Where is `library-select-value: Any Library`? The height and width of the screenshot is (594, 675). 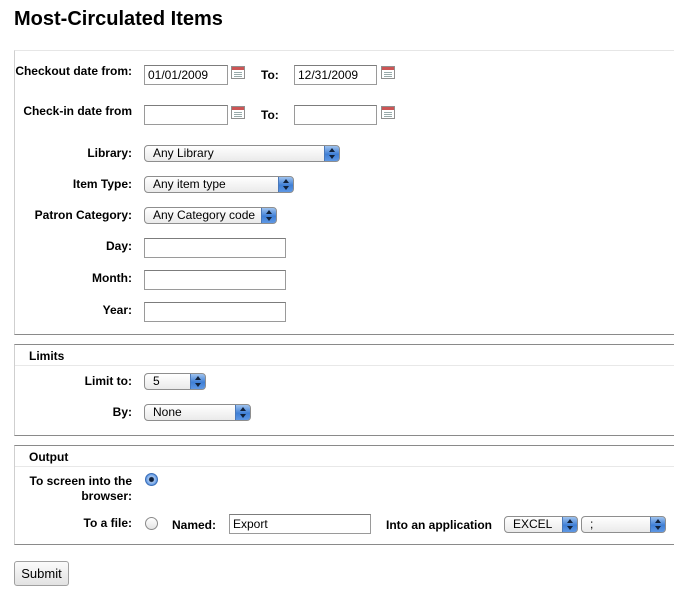 library-select-value: Any Library is located at coordinates (183, 153).